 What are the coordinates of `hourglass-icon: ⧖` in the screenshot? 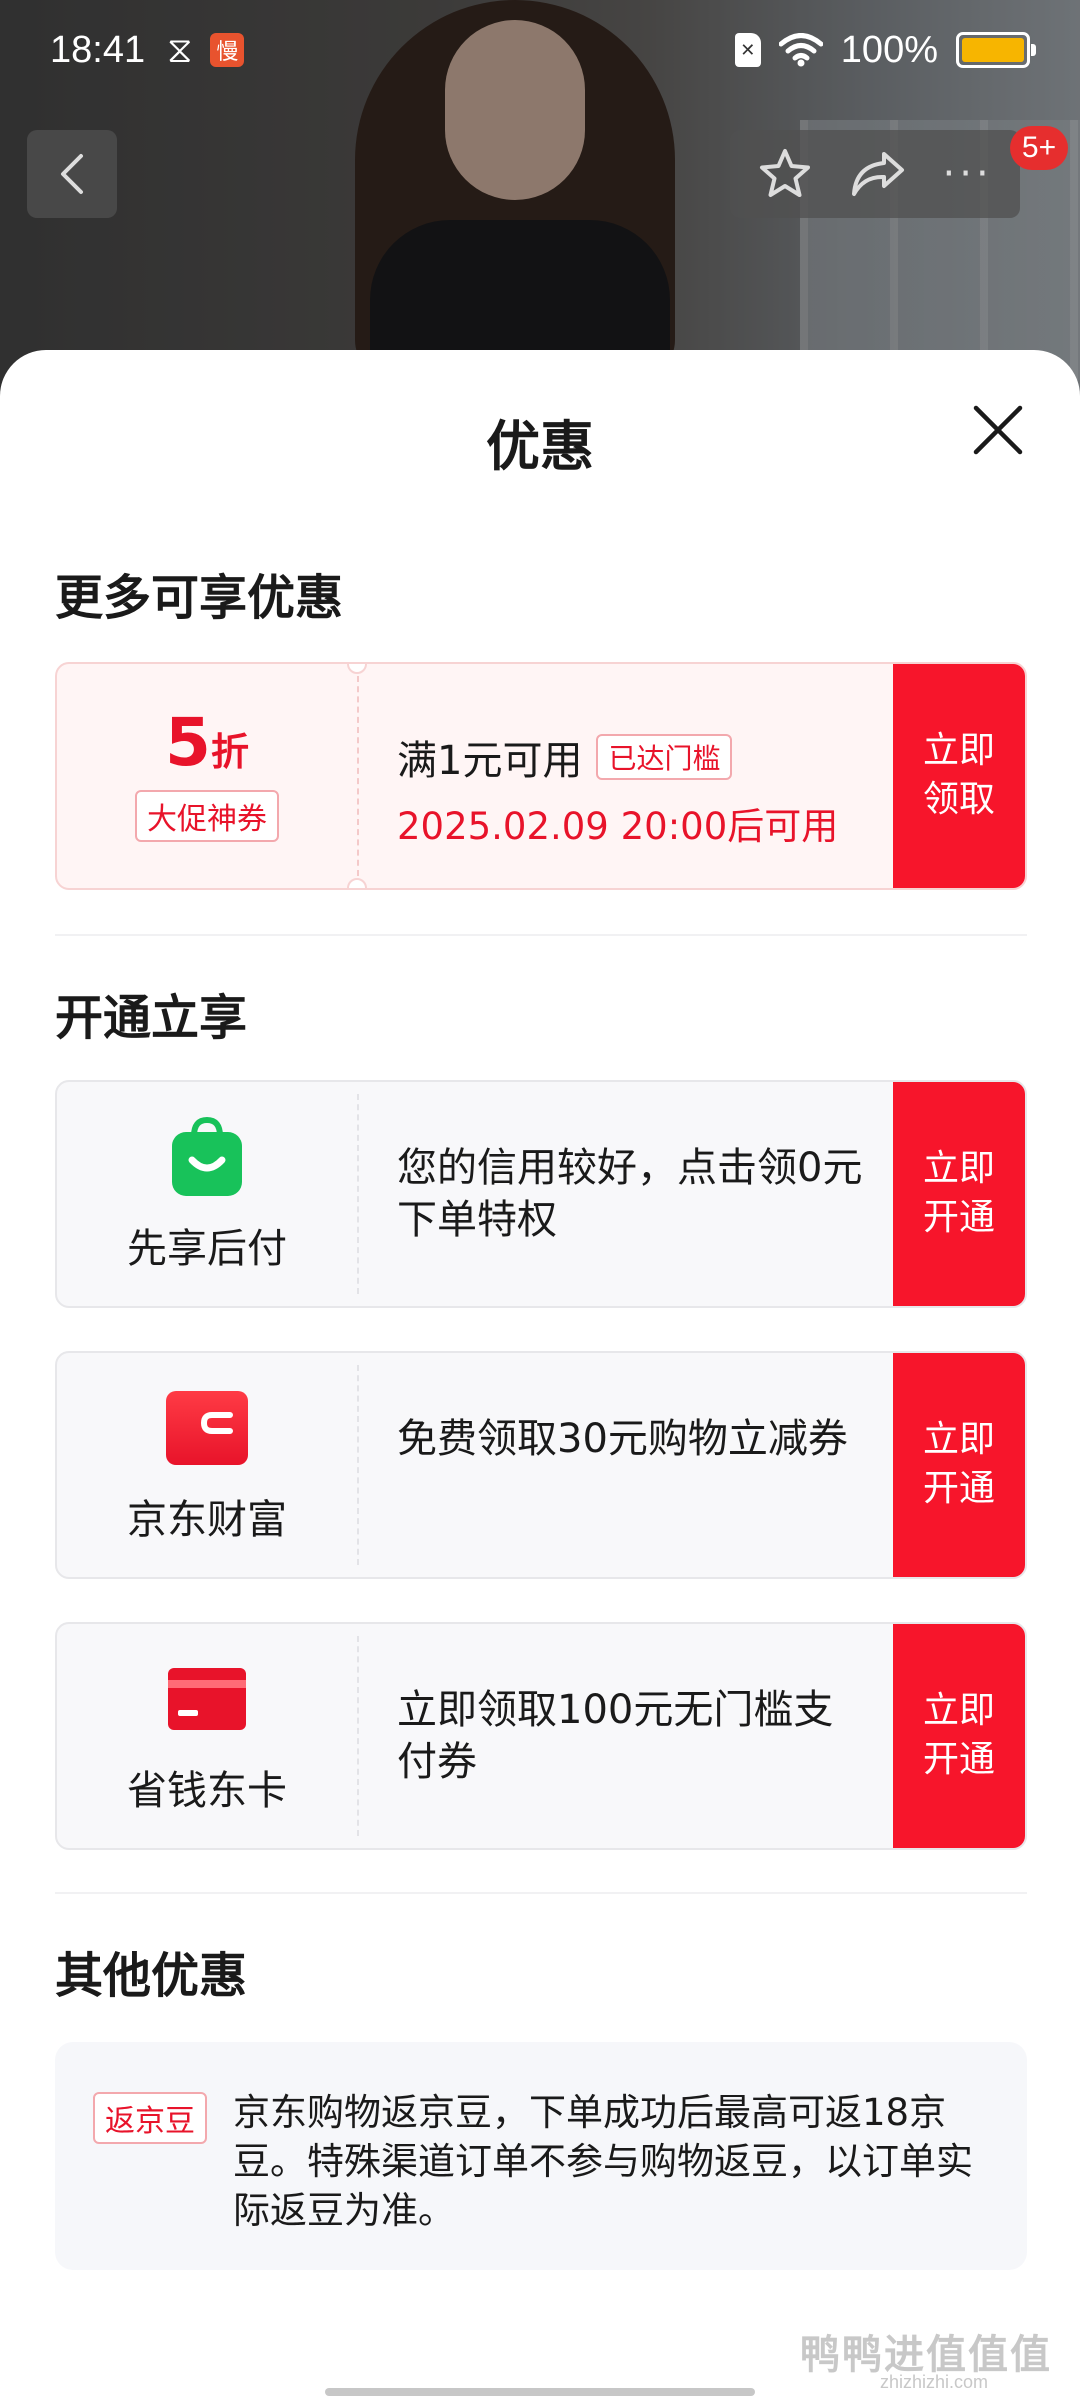 It's located at (180, 49).